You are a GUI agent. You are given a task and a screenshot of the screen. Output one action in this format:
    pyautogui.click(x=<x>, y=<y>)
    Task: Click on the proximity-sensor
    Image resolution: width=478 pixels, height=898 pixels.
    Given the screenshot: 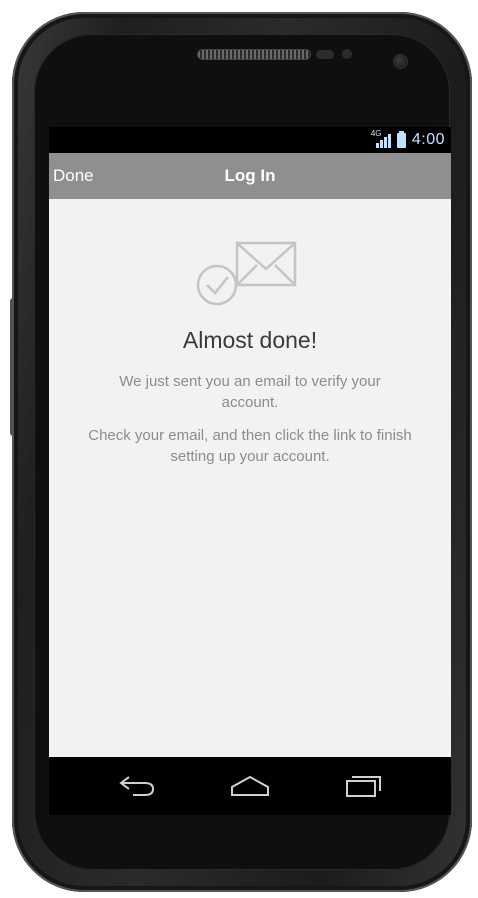 What is the action you would take?
    pyautogui.click(x=325, y=54)
    